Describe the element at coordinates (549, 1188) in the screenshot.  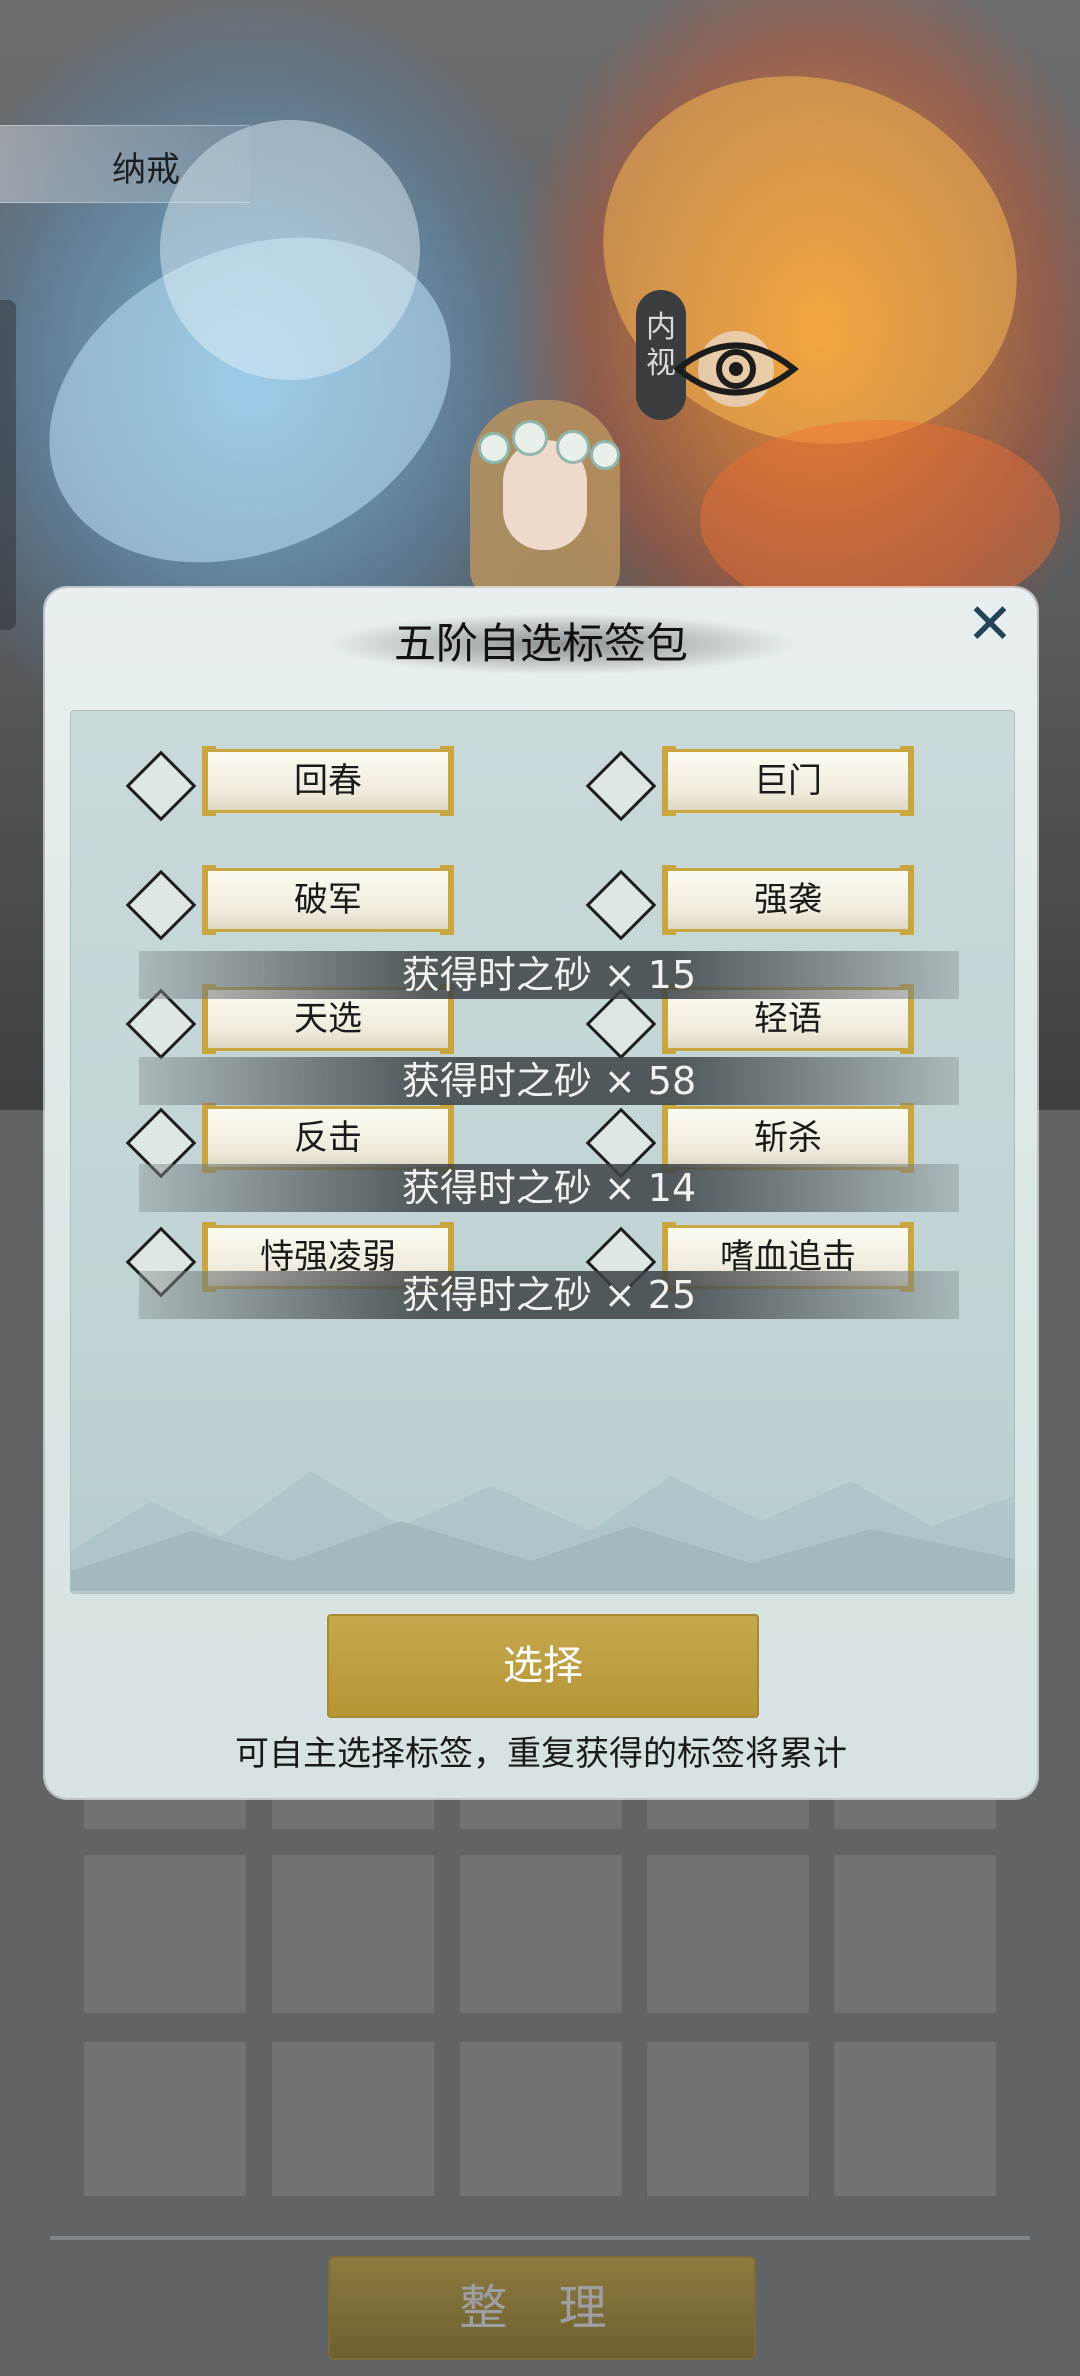
I see `reward-toast: 获得时之砂 × 14` at that location.